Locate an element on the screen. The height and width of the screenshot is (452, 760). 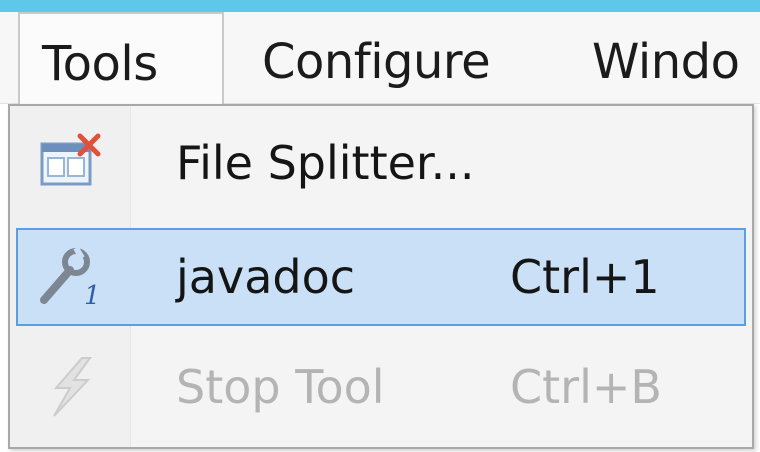
wrench-icon: 1 is located at coordinates (71, 278).